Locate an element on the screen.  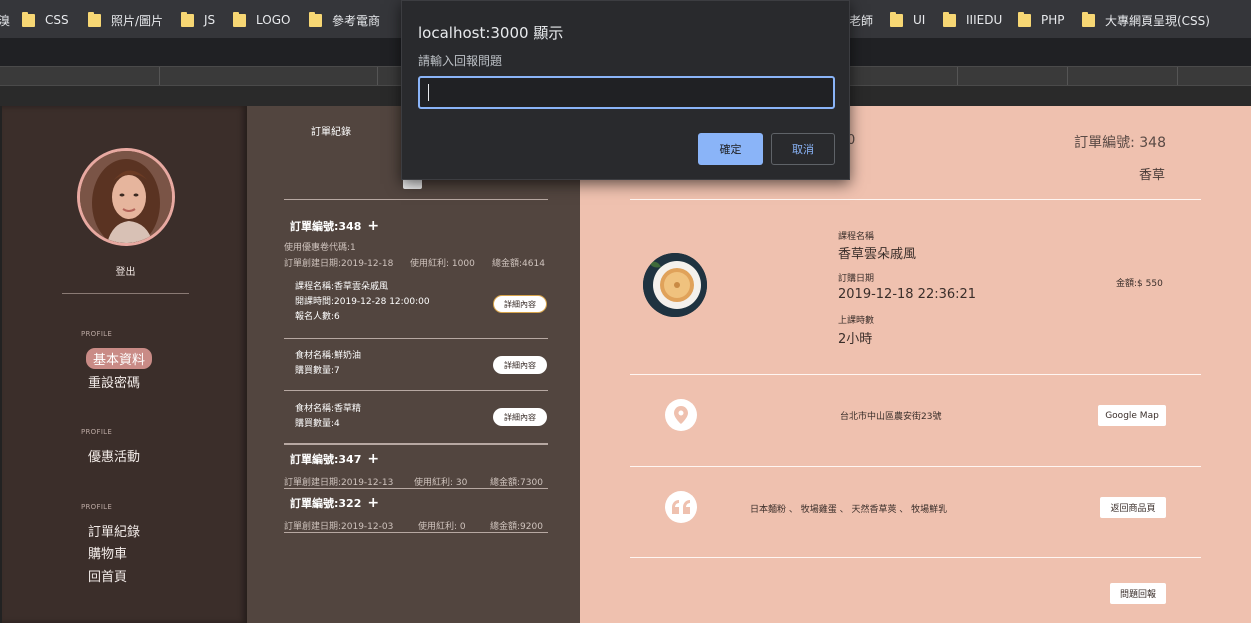
report-input is located at coordinates (626, 92).